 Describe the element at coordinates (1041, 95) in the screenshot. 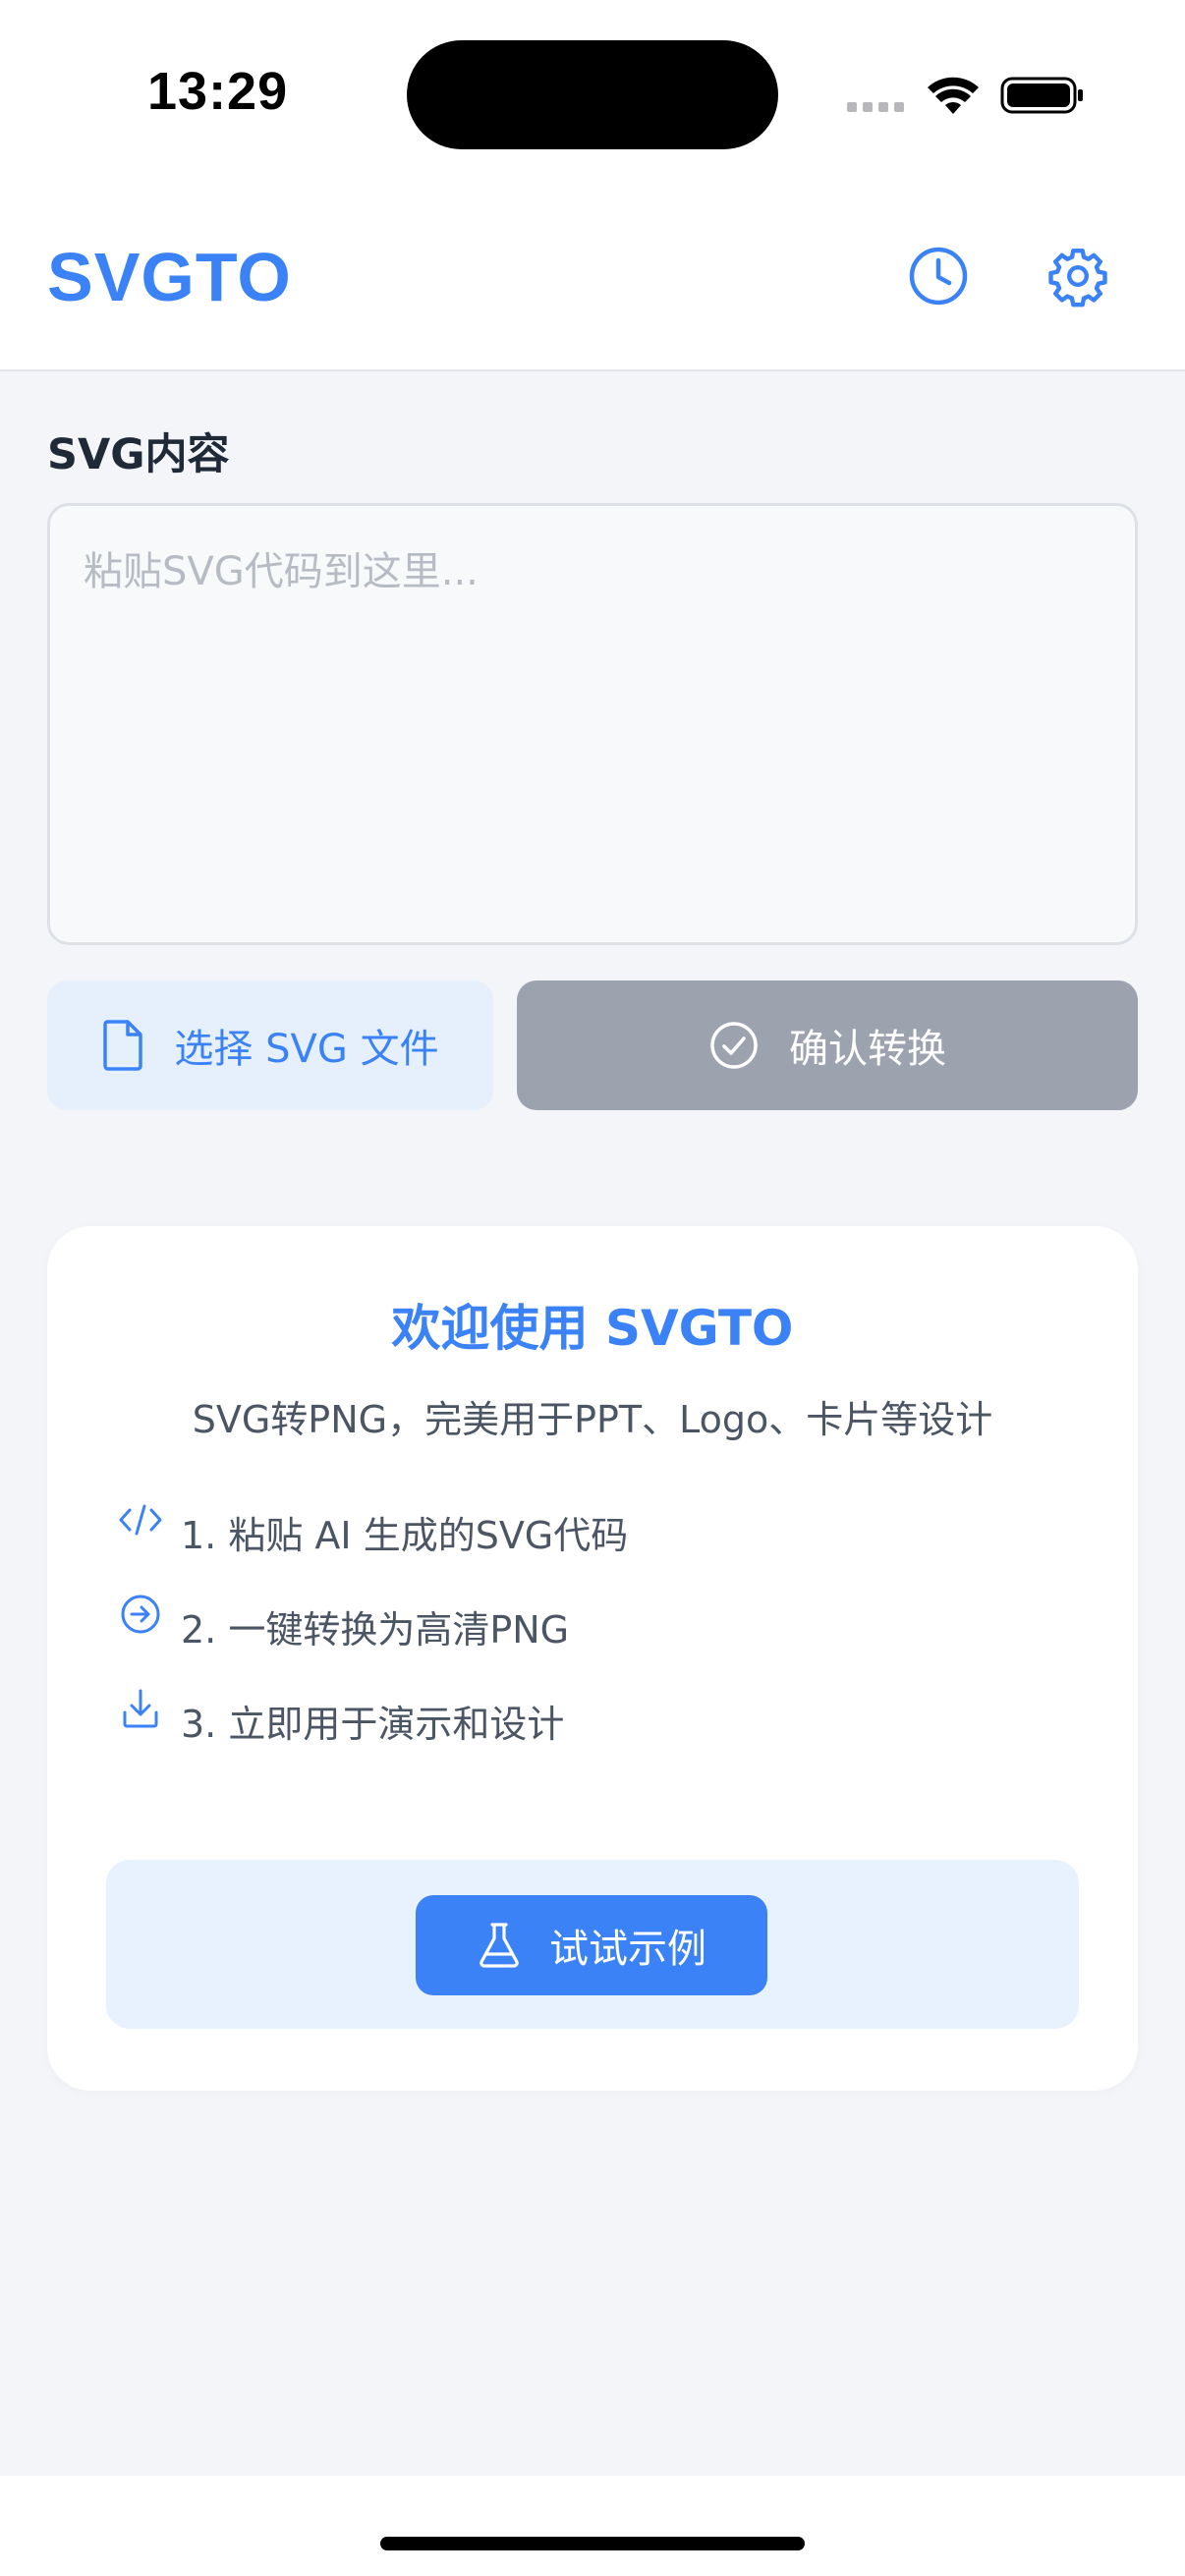

I see `battery-icon` at that location.